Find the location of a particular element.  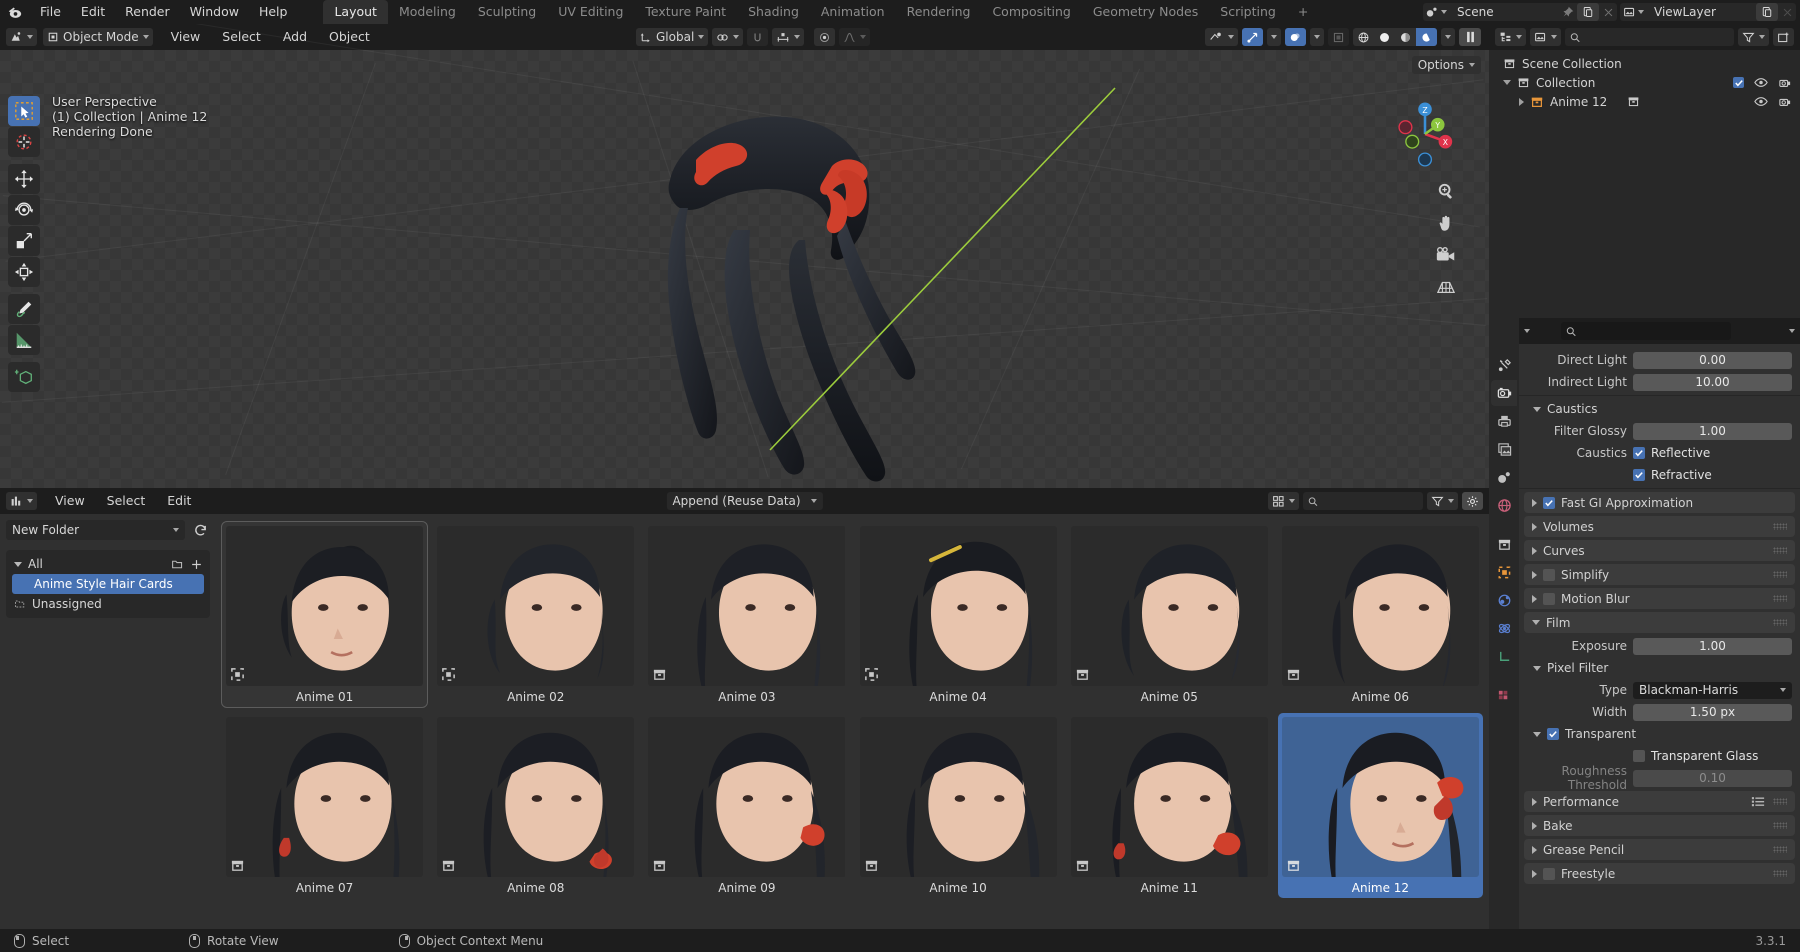

properties-menu-chevron-icon is located at coordinates (1792, 331).